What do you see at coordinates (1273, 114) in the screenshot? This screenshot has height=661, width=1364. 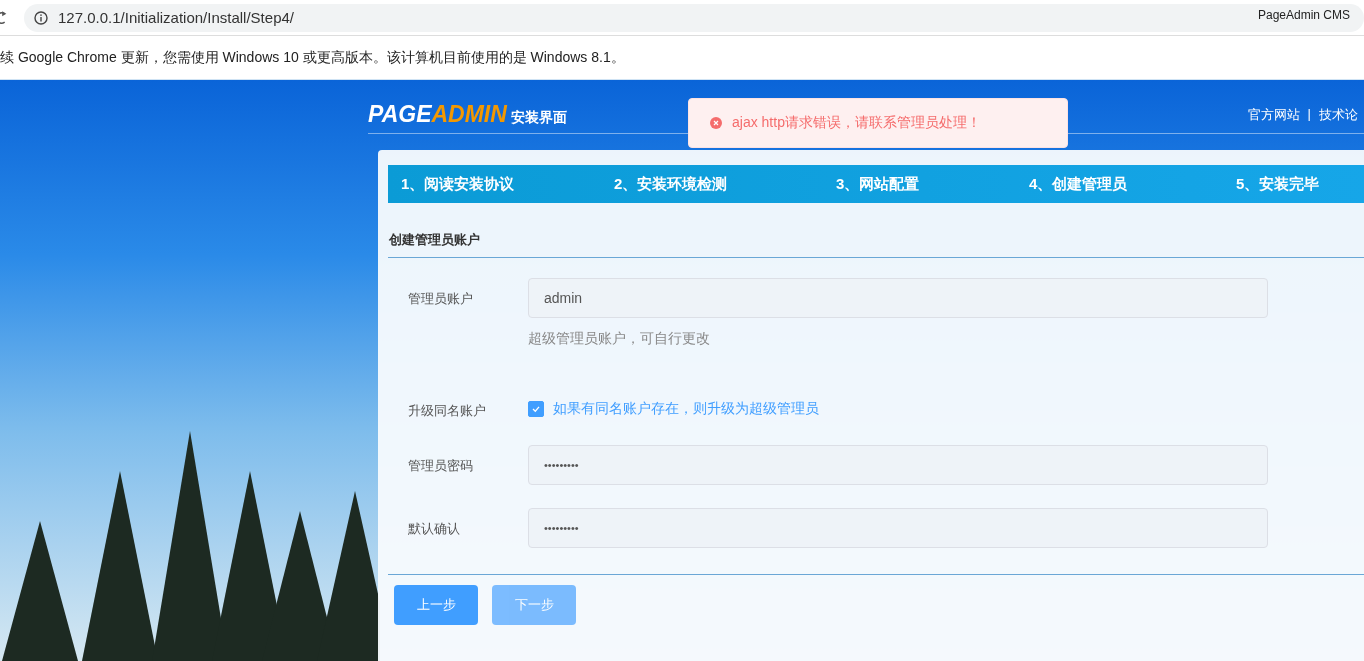 I see `header-link: 官方网站` at bounding box center [1273, 114].